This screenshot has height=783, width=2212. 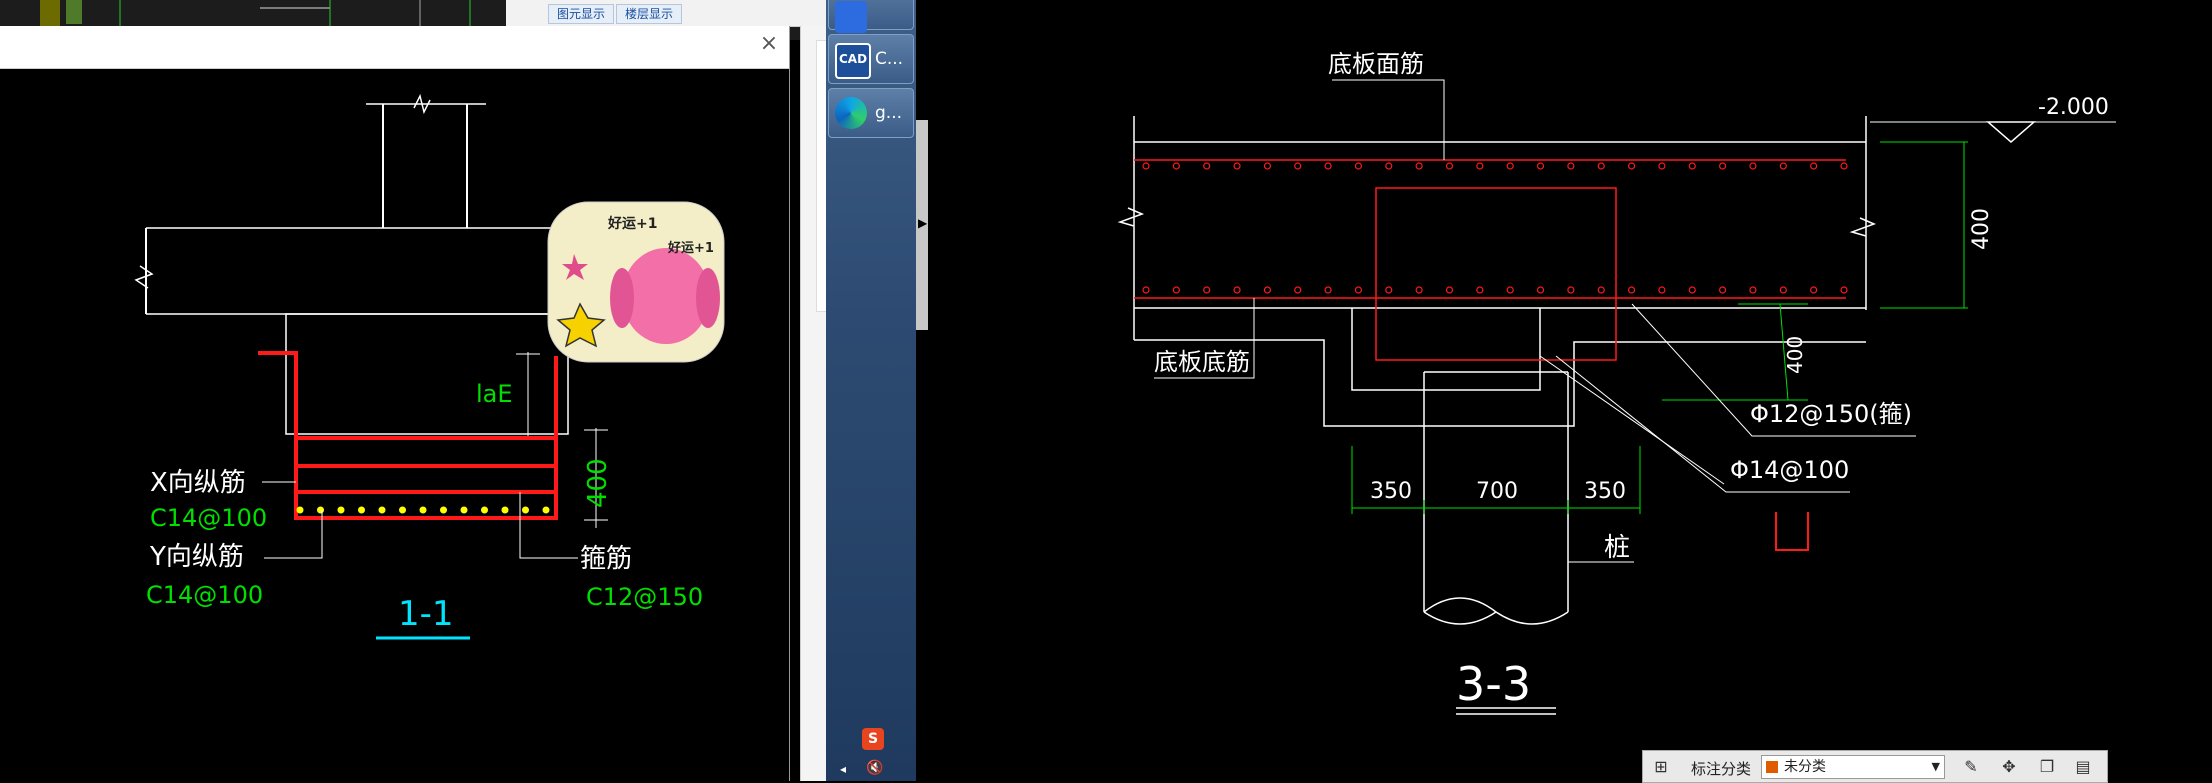 What do you see at coordinates (649, 14) in the screenshot?
I see `tab-floor-display: 楼层显示` at bounding box center [649, 14].